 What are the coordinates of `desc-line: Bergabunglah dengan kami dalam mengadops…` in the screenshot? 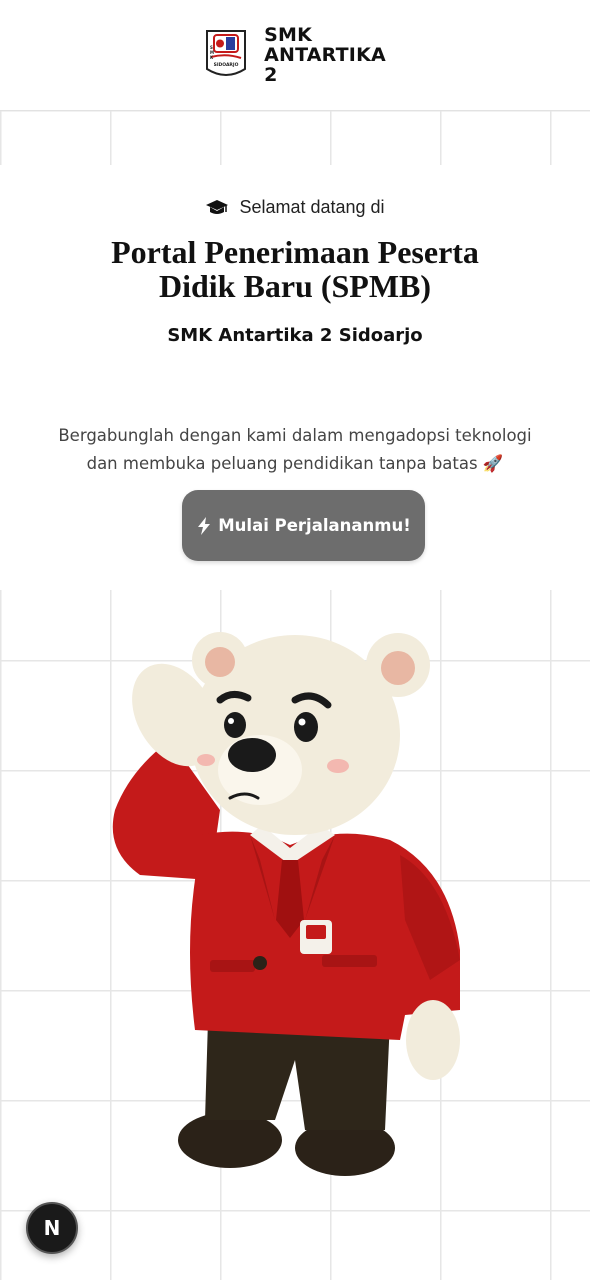 It's located at (295, 435).